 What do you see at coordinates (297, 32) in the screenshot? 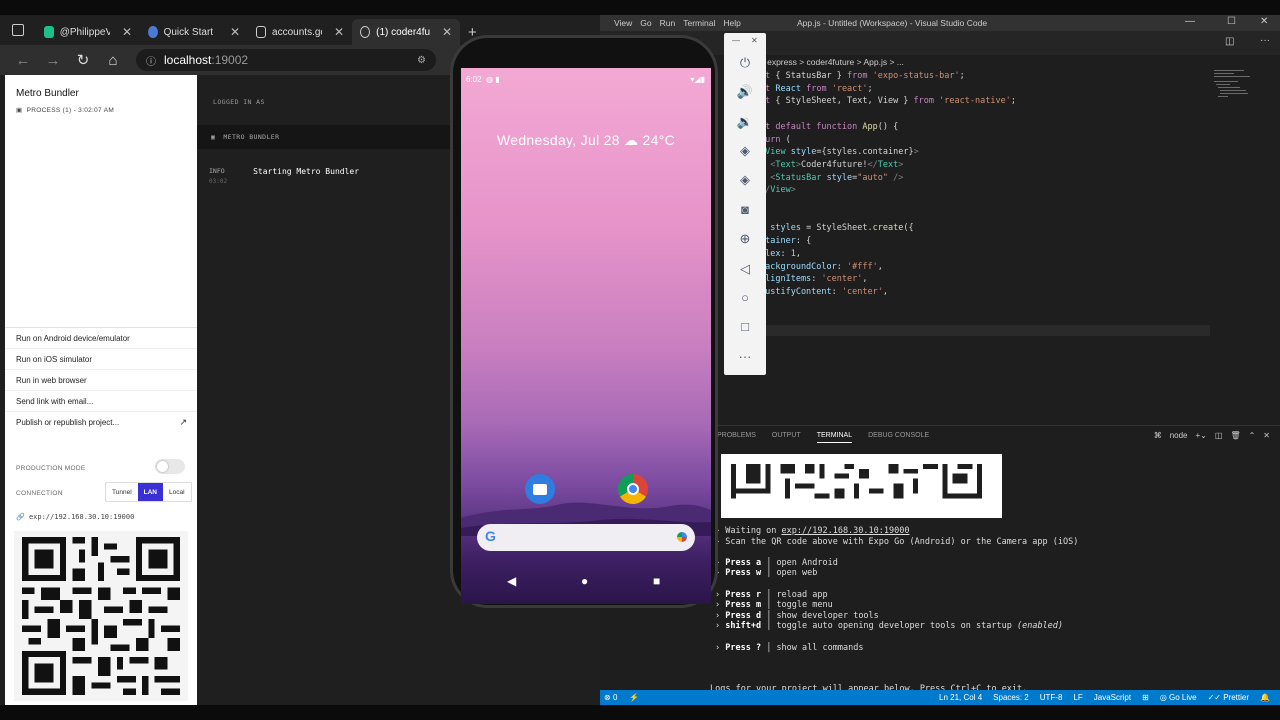
I see `tab-label: accounts.google.` at bounding box center [297, 32].